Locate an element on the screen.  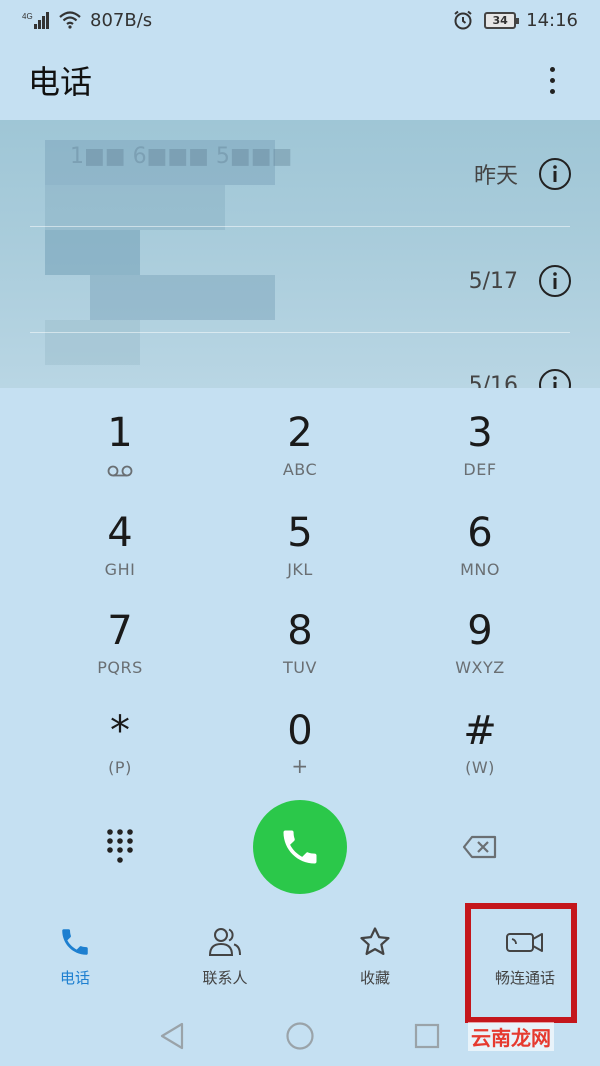
backspace-button is located at coordinates (480, 847).